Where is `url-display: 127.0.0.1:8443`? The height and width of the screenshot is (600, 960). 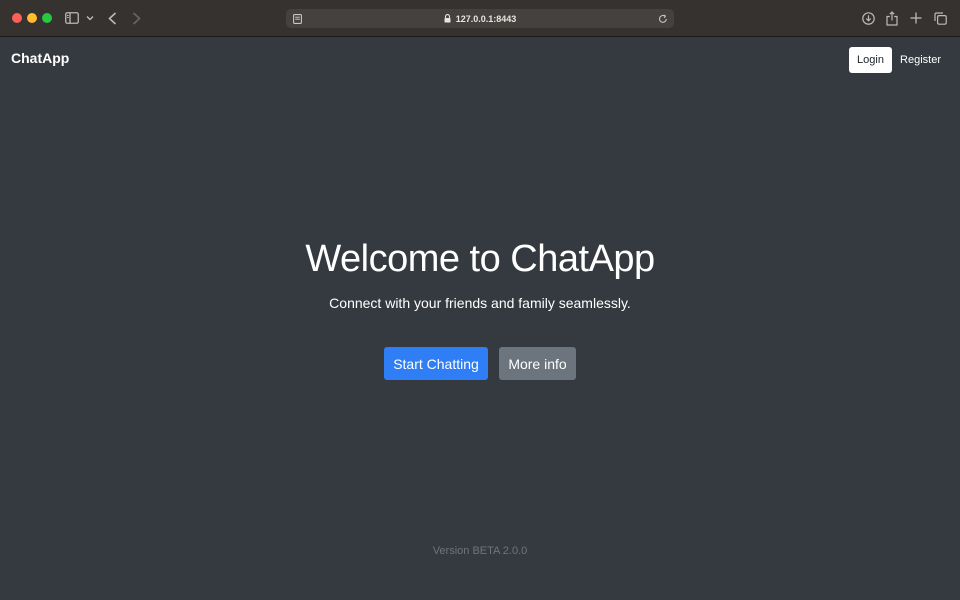
url-display: 127.0.0.1:8443 is located at coordinates (480, 18).